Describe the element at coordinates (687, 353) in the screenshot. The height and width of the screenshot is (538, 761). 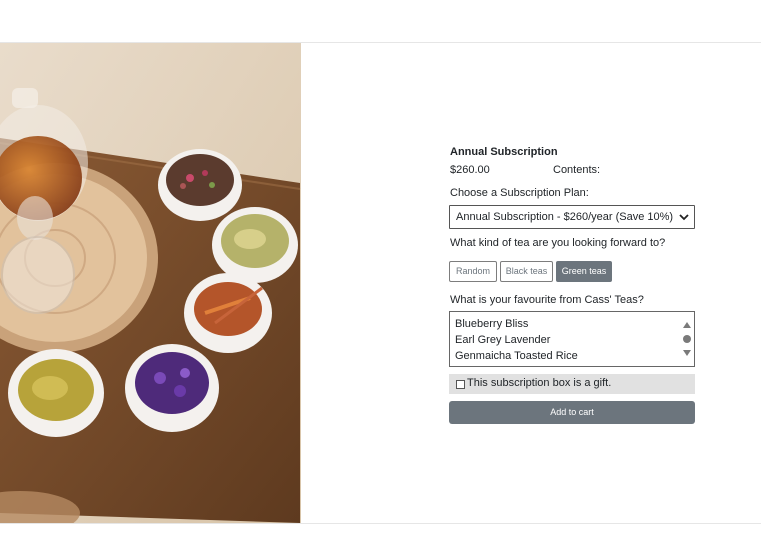
I see `scroll-down-icon` at that location.